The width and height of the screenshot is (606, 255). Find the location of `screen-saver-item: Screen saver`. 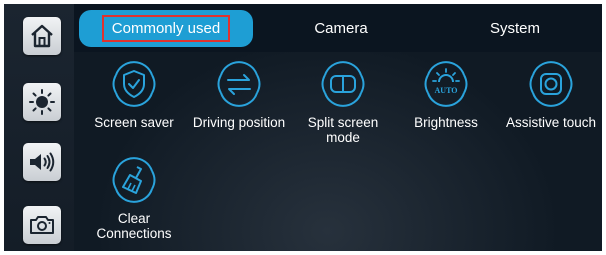

screen-saver-item: Screen saver is located at coordinates (134, 95).